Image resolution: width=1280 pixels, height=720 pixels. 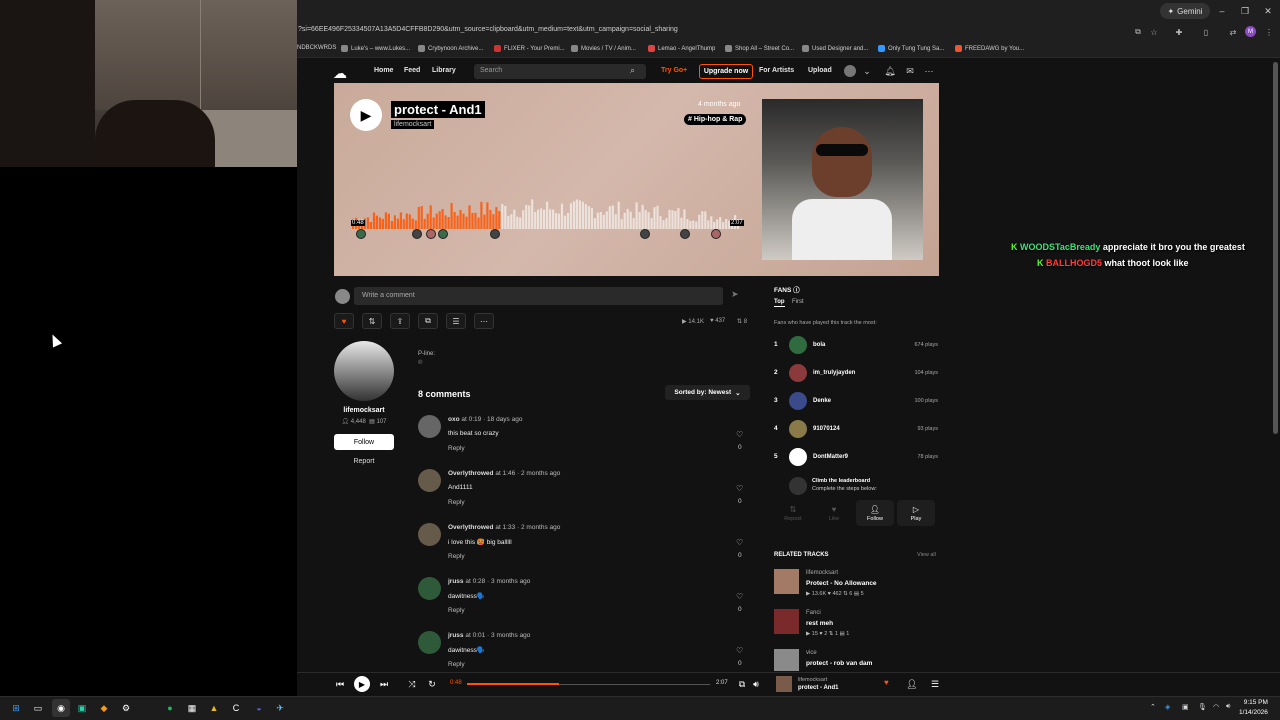 What do you see at coordinates (364, 371) in the screenshot?
I see `artist-avatar` at bounding box center [364, 371].